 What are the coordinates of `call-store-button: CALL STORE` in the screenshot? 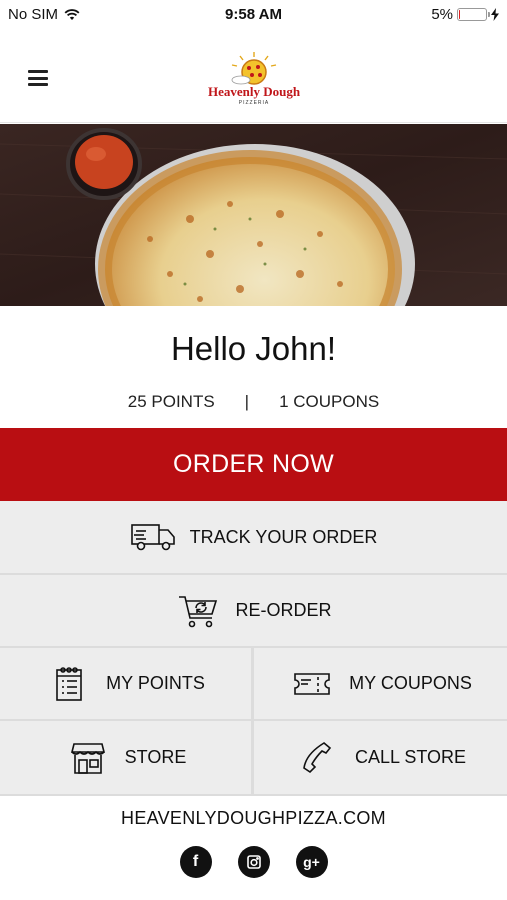 It's located at (380, 757).